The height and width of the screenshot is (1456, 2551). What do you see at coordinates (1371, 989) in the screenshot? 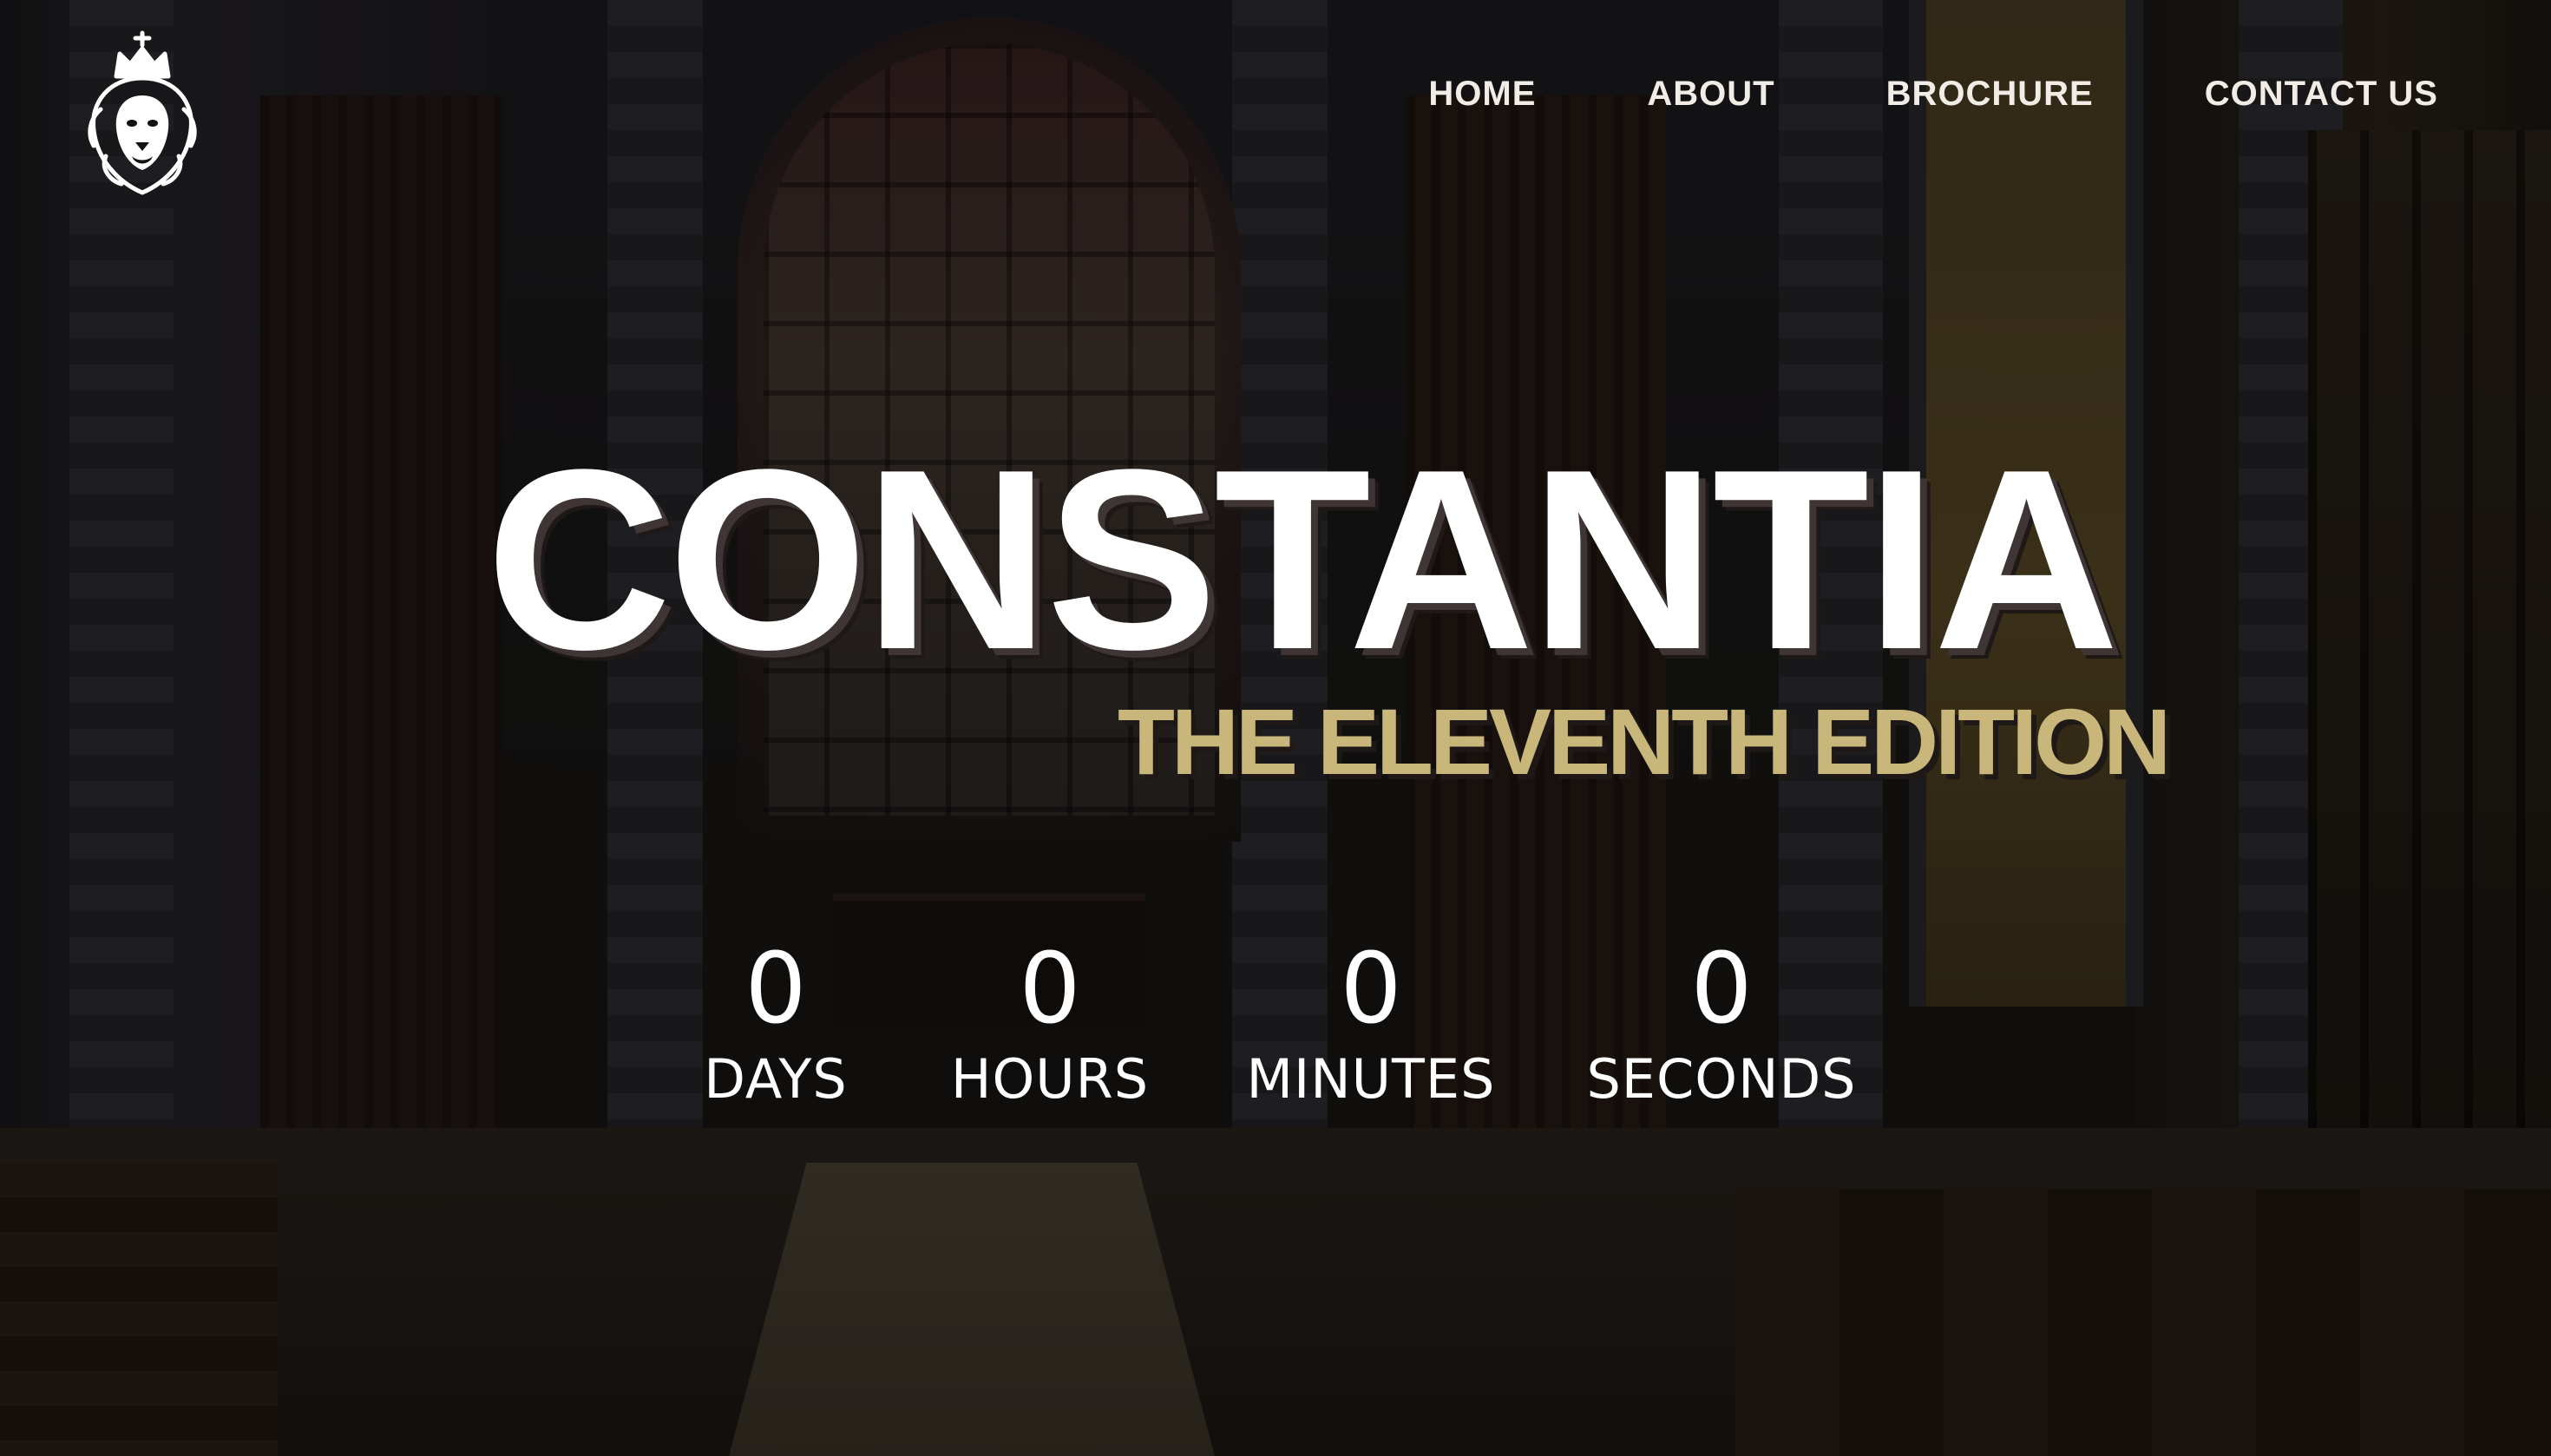
I see `countdown-minutes-value: 0` at bounding box center [1371, 989].